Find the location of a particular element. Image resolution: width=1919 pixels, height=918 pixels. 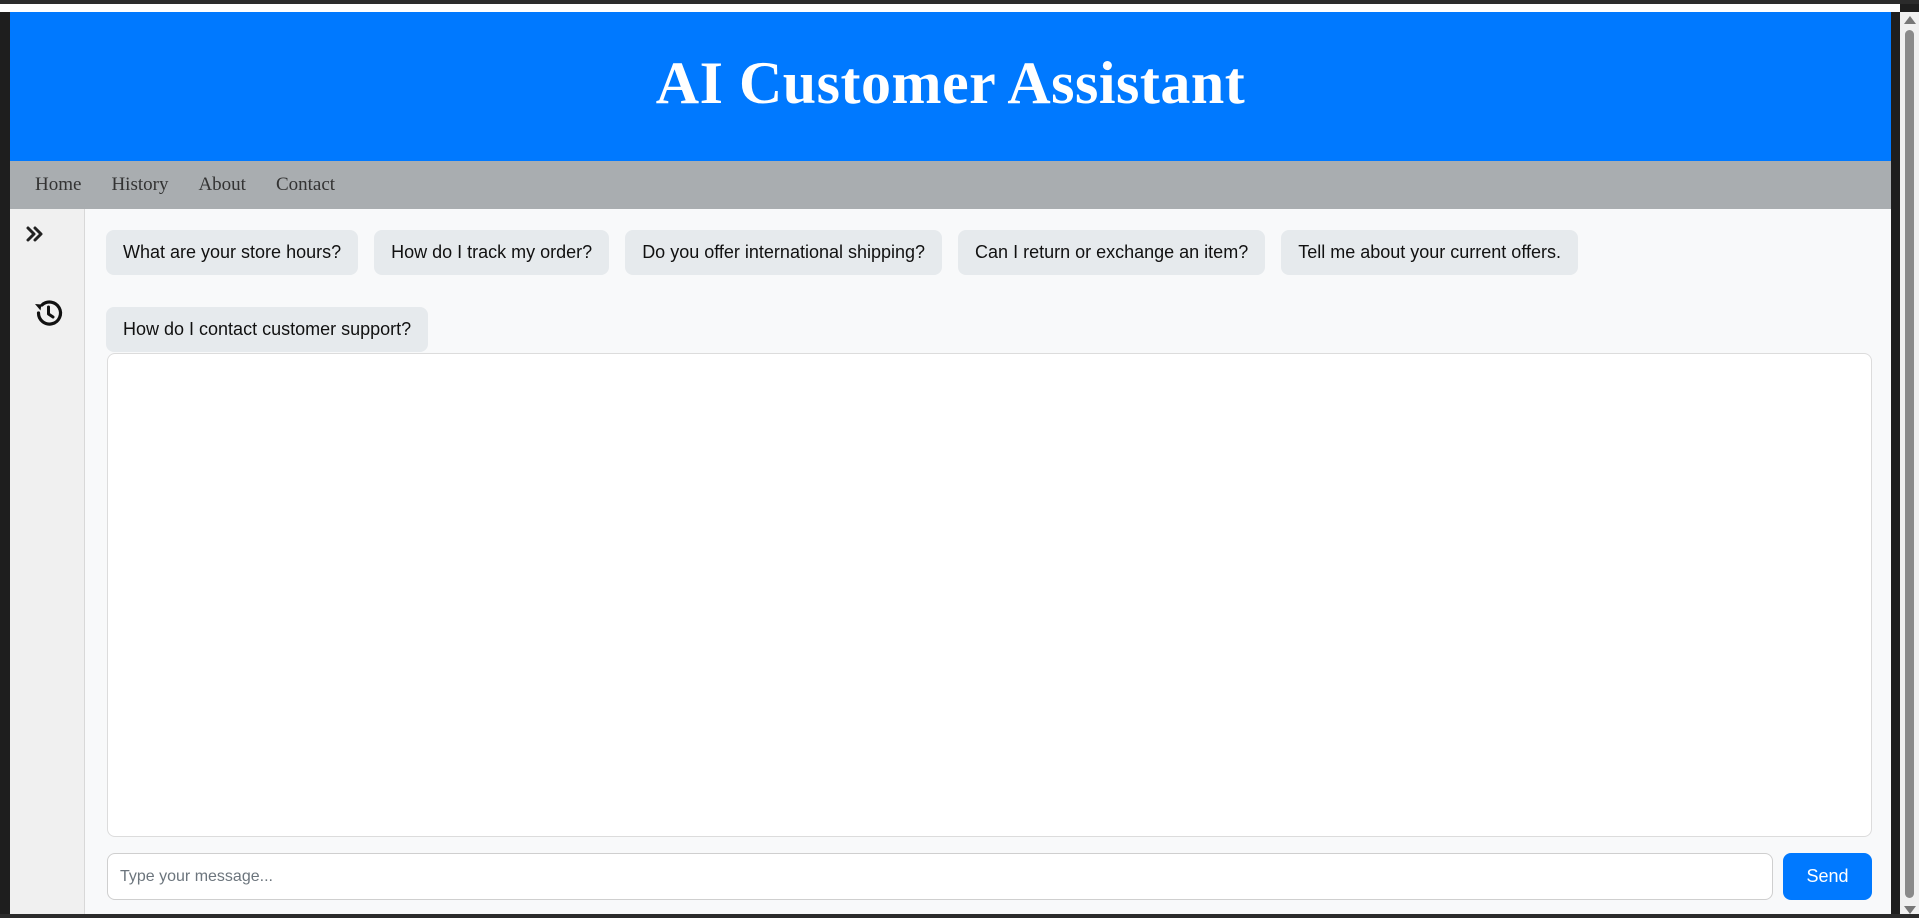

page-scrollbar is located at coordinates (1909, 465).